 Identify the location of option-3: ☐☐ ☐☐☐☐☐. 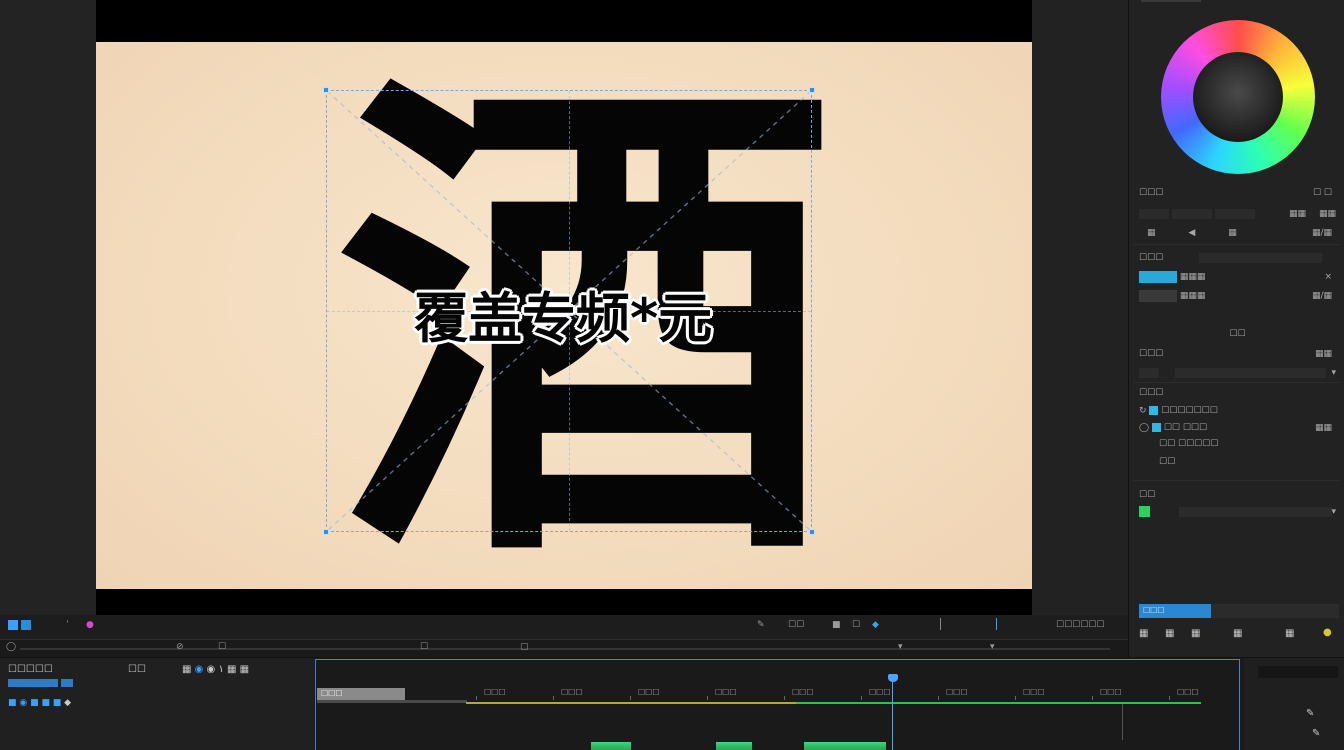
(1237, 444).